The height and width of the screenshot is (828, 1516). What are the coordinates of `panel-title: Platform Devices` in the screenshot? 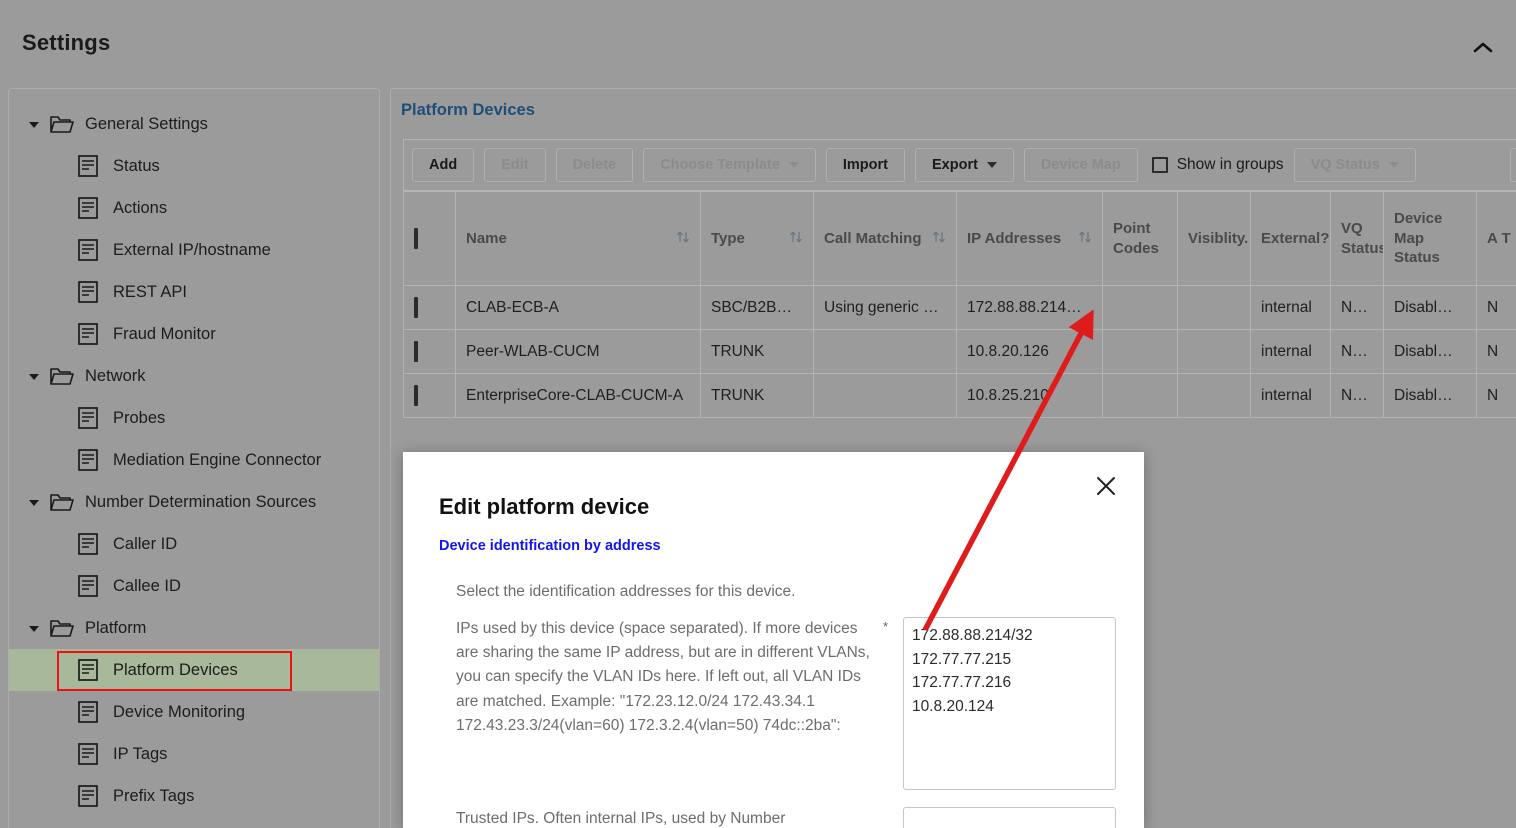 It's located at (468, 110).